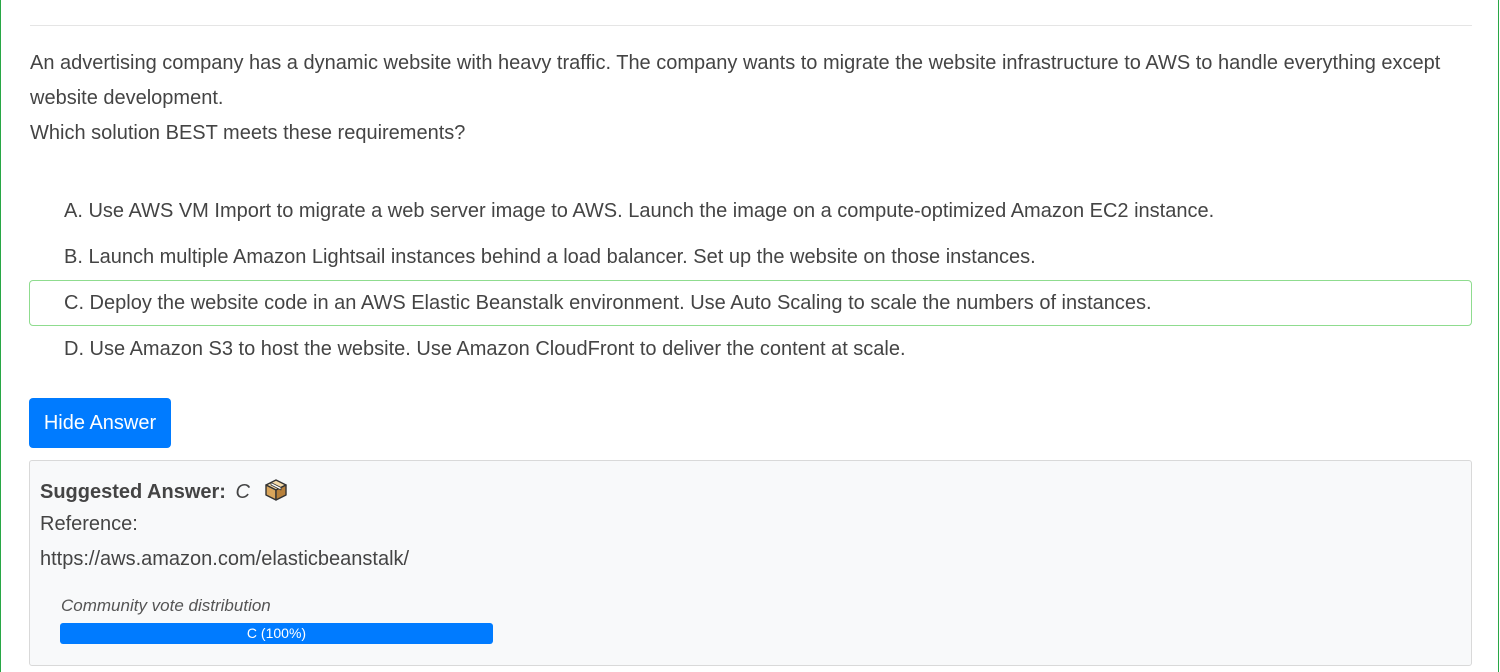  What do you see at coordinates (89, 524) in the screenshot?
I see `reference-label: Reference:` at bounding box center [89, 524].